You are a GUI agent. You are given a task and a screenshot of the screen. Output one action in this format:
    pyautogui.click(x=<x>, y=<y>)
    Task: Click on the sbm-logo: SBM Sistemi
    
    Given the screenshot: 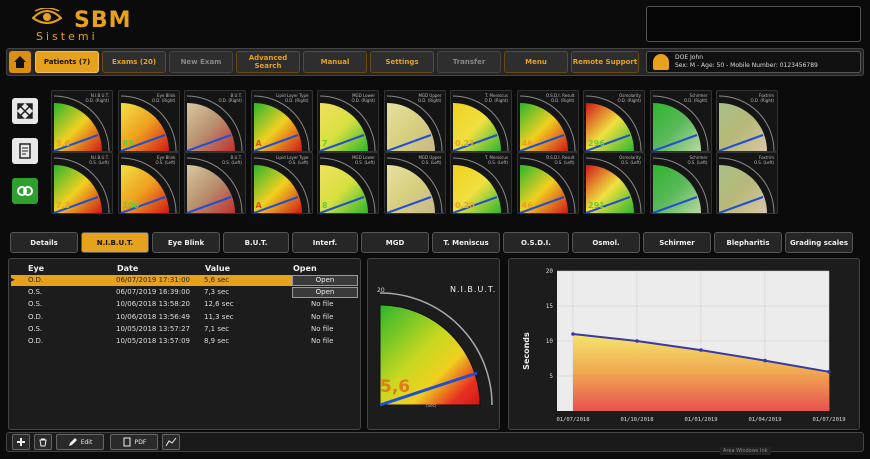 What is the action you would take?
    pyautogui.click(x=100, y=25)
    